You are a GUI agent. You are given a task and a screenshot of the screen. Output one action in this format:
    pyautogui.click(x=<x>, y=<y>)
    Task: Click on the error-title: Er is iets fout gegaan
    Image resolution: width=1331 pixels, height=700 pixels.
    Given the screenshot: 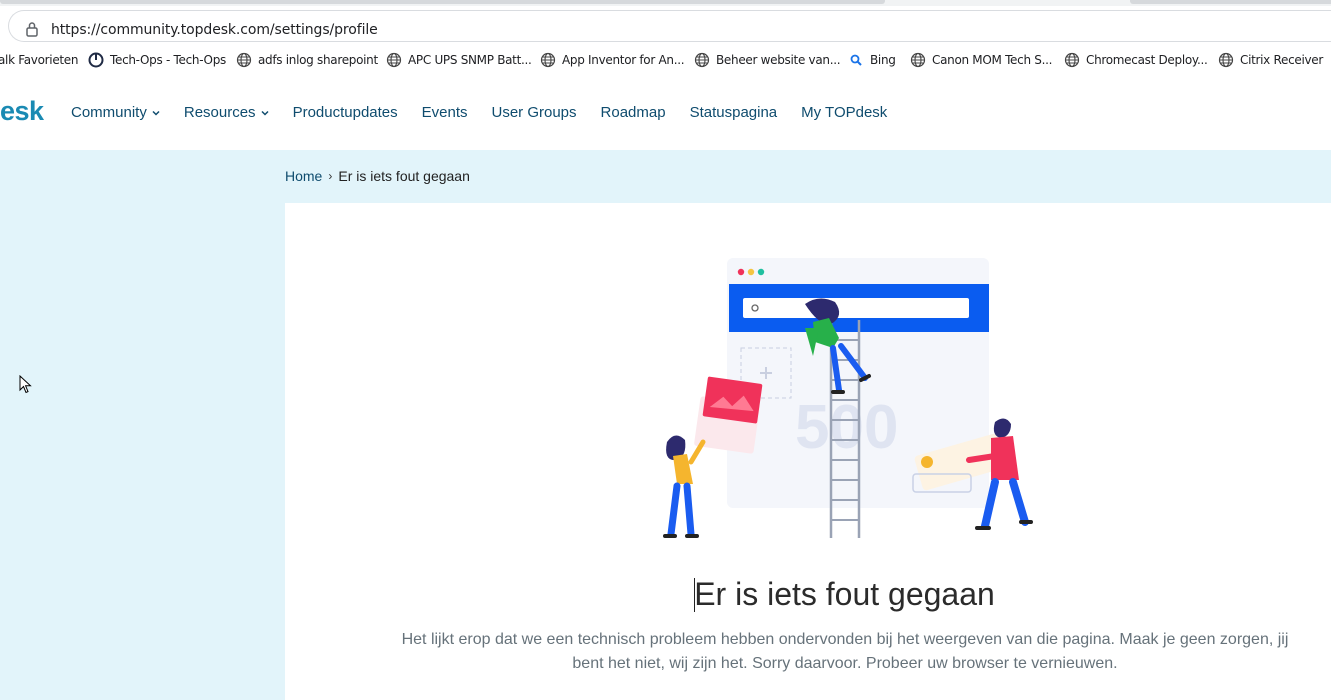 What is the action you would take?
    pyautogui.click(x=844, y=594)
    